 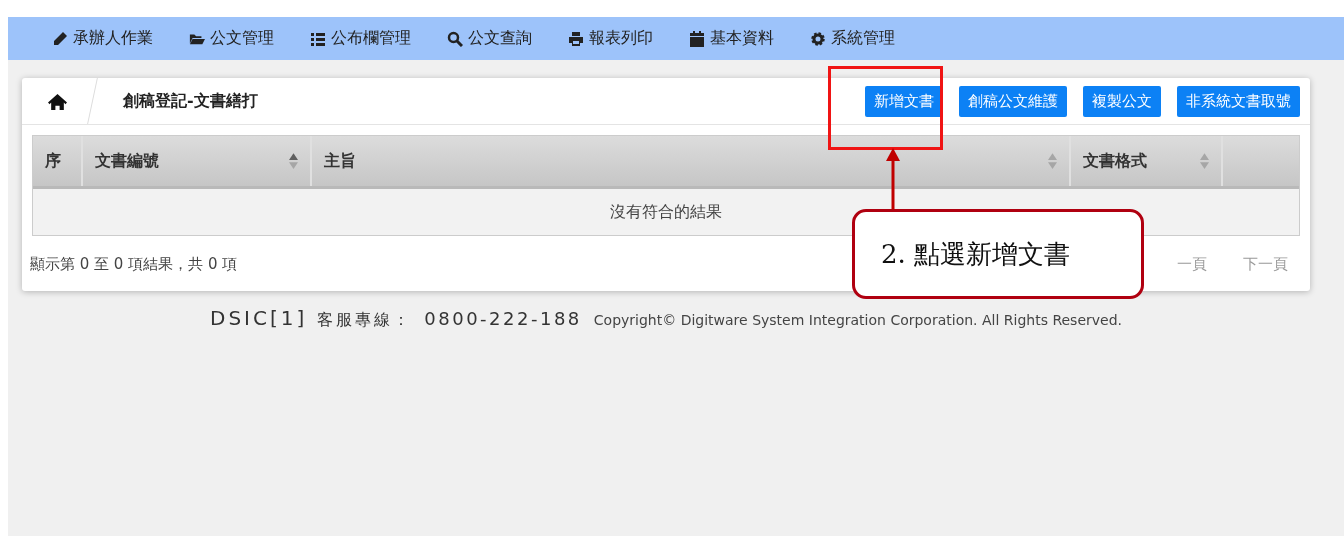 What do you see at coordinates (893, 179) in the screenshot?
I see `annotation-arrow` at bounding box center [893, 179].